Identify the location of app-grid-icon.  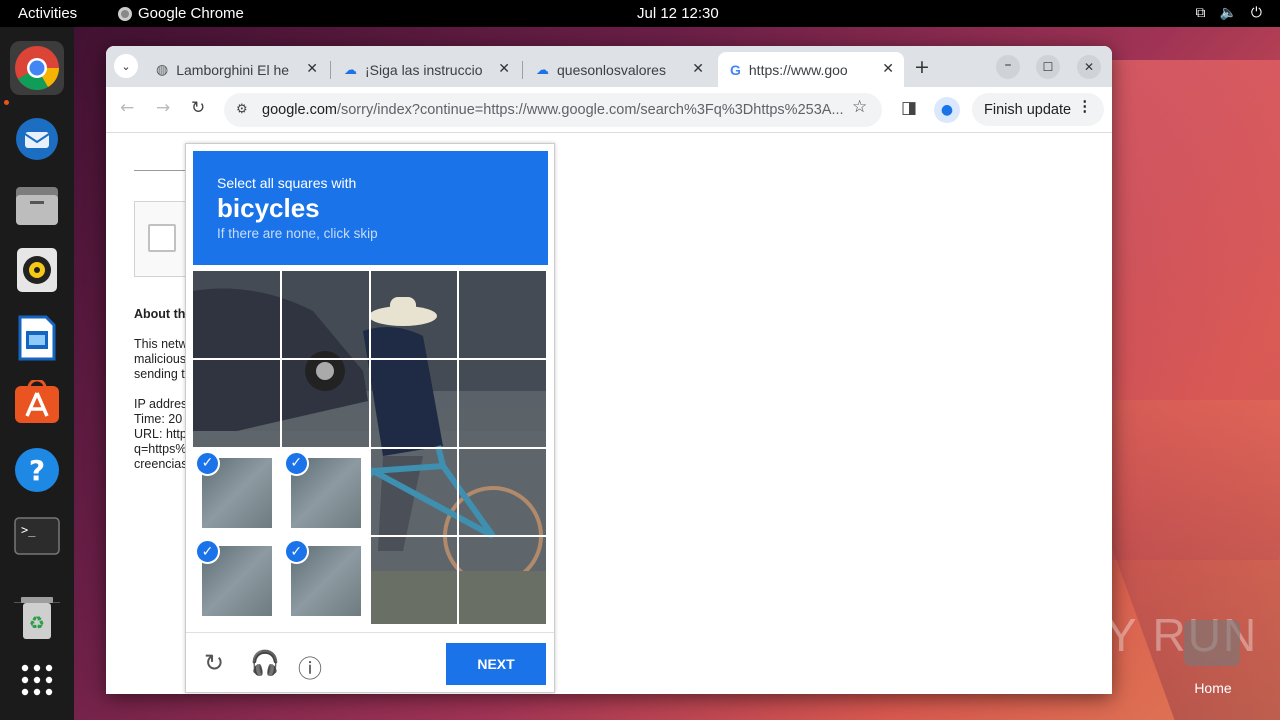
(37, 680).